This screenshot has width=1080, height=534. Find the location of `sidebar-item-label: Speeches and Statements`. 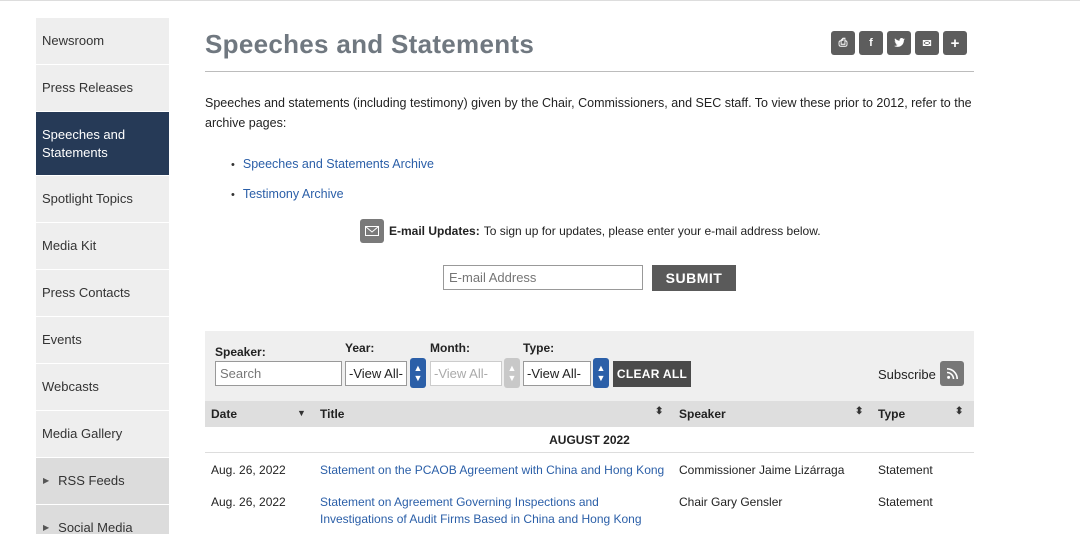

sidebar-item-label: Speeches and Statements is located at coordinates (84, 143).